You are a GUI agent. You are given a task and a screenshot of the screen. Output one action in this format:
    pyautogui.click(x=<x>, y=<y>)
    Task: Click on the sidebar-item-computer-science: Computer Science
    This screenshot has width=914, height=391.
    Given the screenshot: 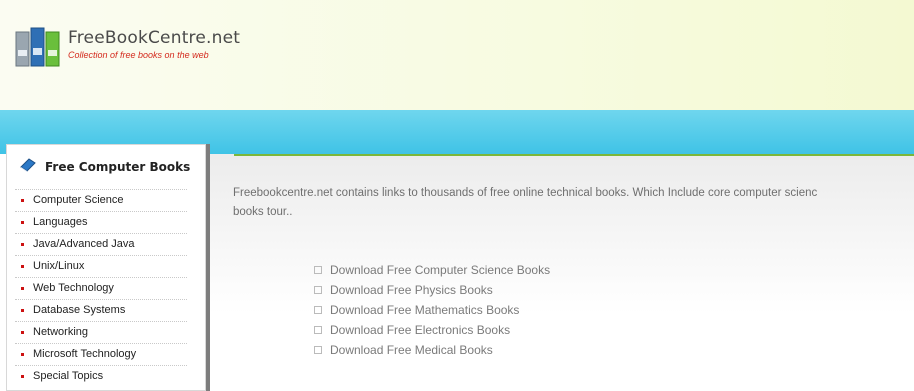 What is the action you would take?
    pyautogui.click(x=101, y=200)
    